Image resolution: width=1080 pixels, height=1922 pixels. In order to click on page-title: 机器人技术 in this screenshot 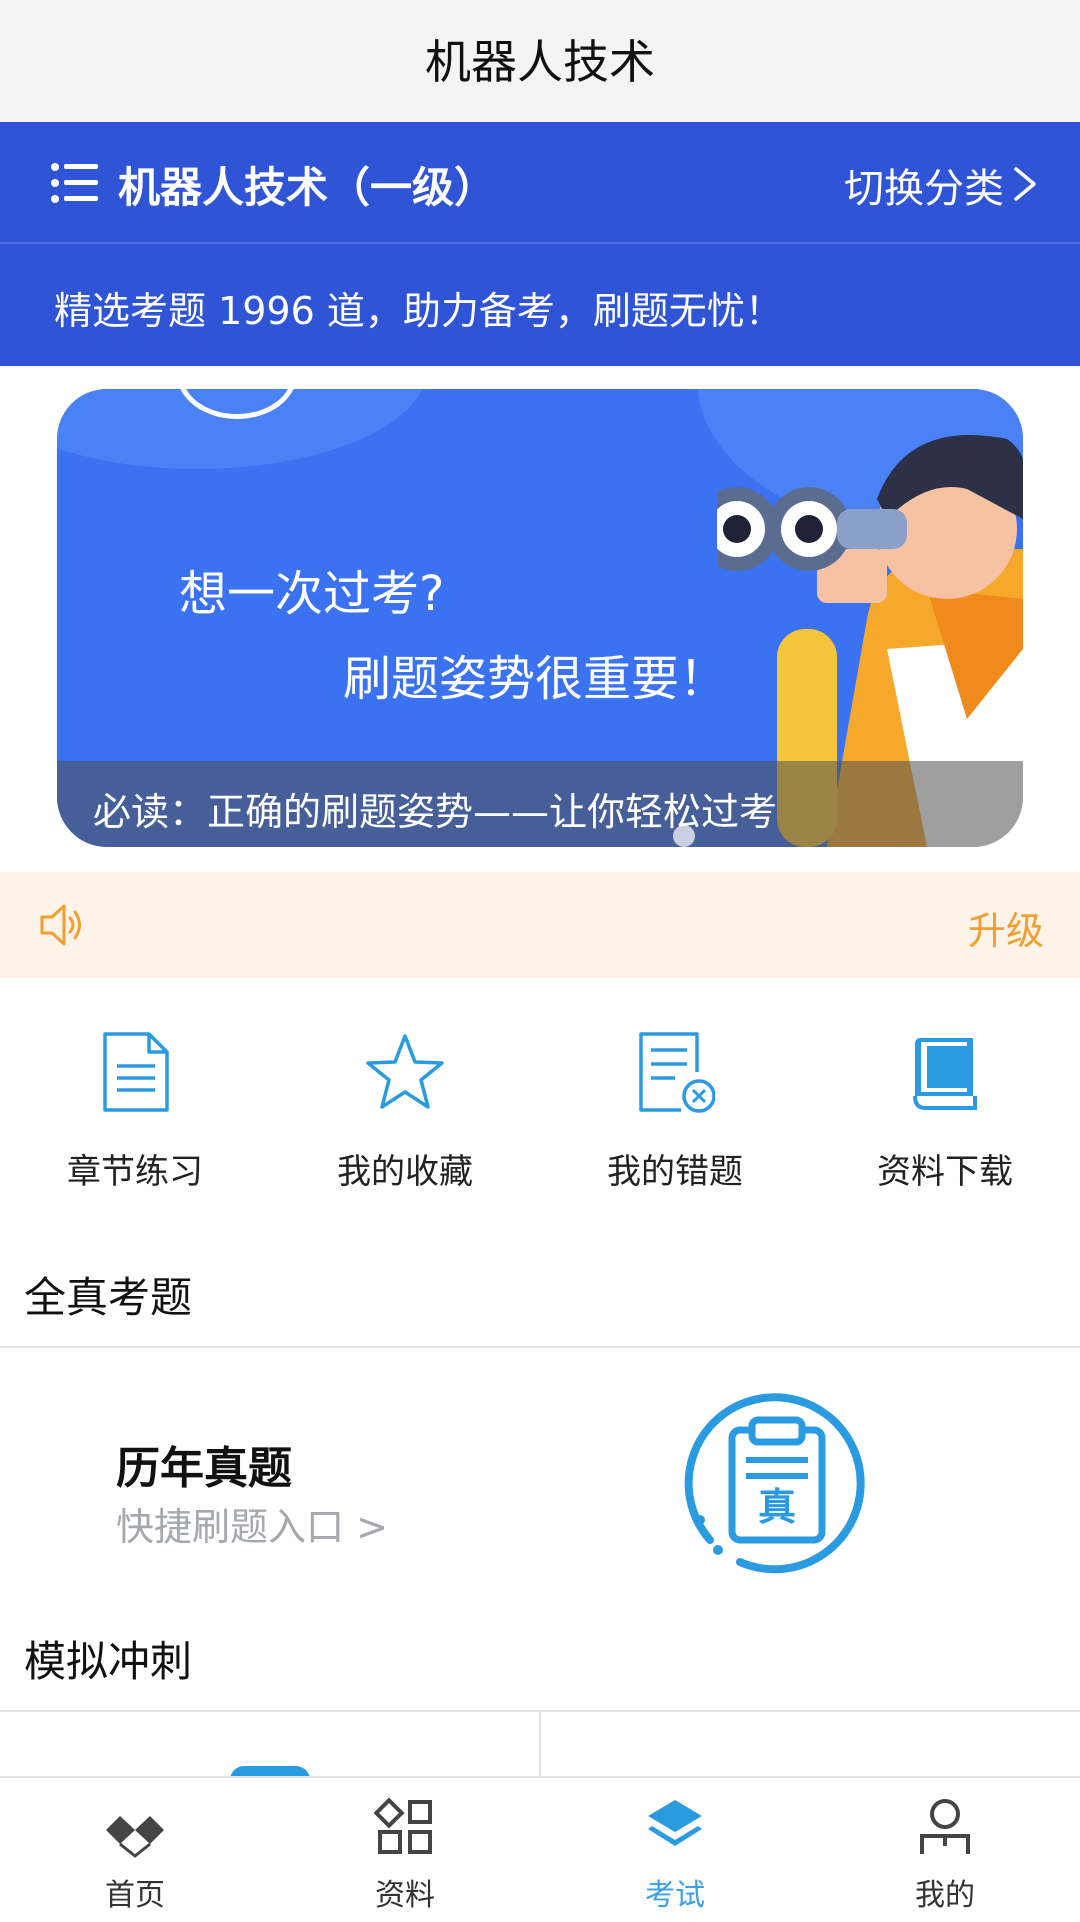, I will do `click(540, 62)`.